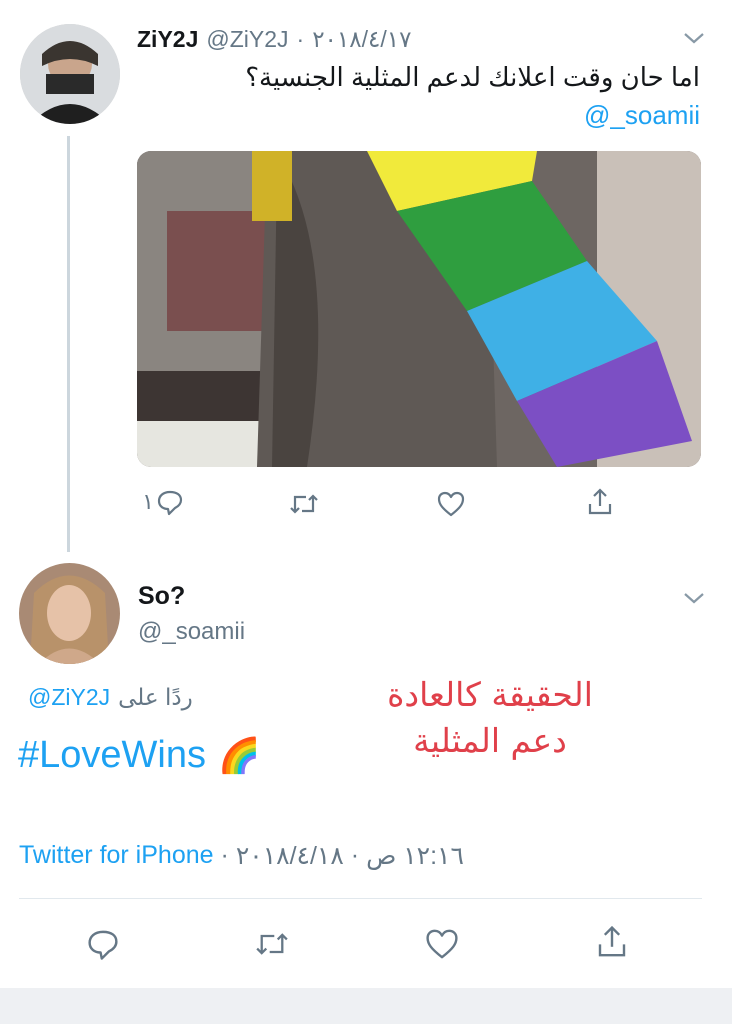 Image resolution: width=732 pixels, height=1024 pixels. I want to click on parent-like-button, so click(451, 504).